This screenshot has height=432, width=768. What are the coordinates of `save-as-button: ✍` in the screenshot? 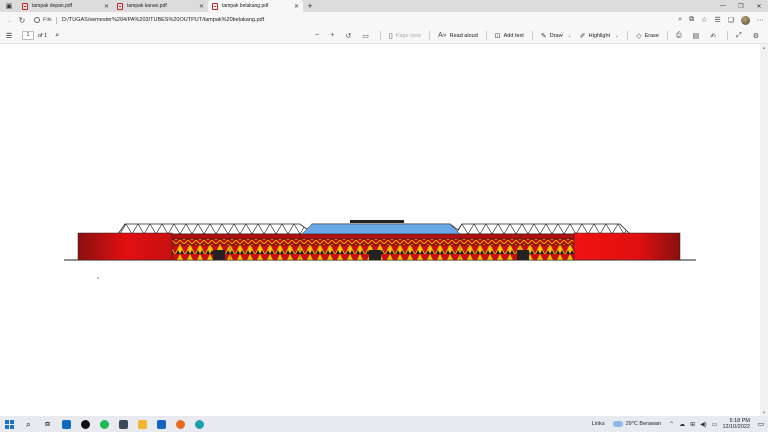 It's located at (714, 36).